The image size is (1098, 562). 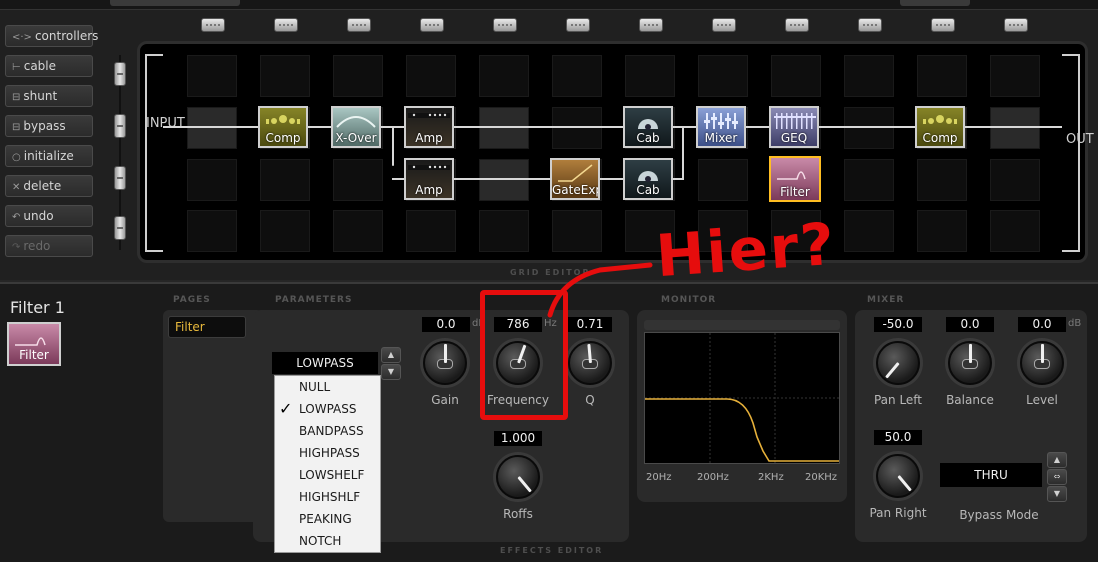 What do you see at coordinates (327, 387) in the screenshot?
I see `dropdown-option-null: NULL` at bounding box center [327, 387].